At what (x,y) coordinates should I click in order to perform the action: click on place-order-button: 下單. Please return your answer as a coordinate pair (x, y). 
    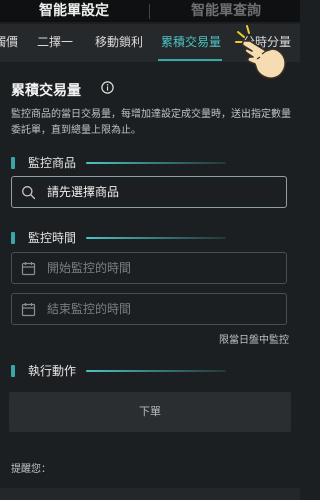
    Looking at the image, I should click on (150, 412).